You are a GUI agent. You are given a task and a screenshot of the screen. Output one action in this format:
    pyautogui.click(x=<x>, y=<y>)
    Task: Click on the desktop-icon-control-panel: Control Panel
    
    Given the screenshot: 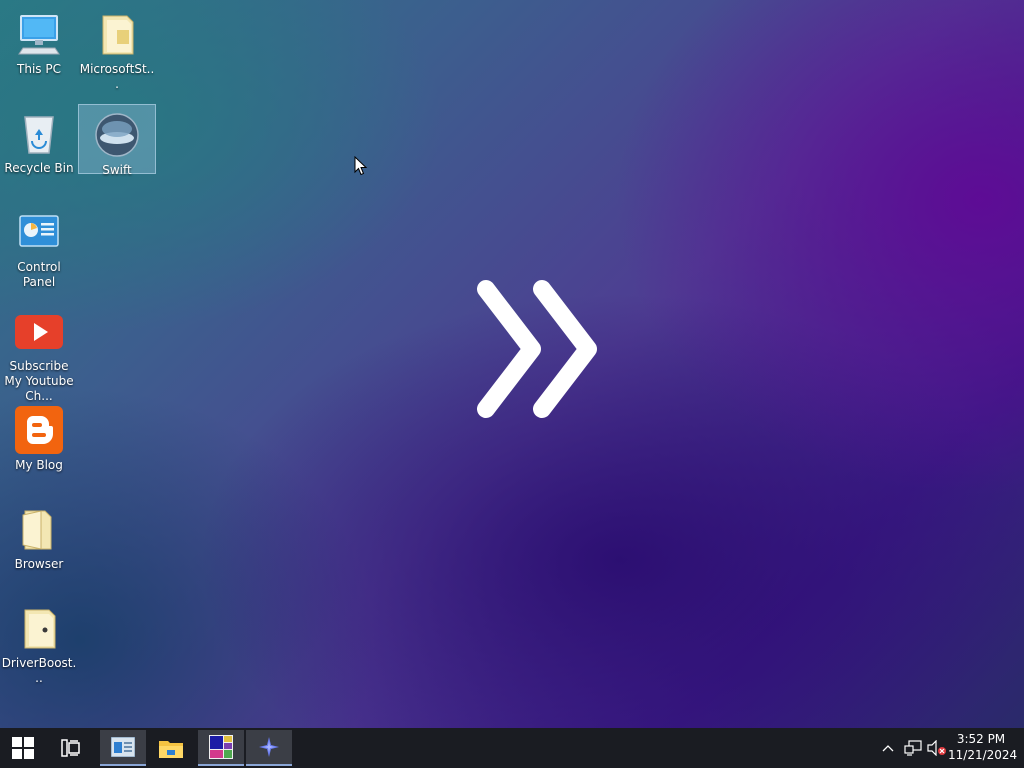 What is the action you would take?
    pyautogui.click(x=39, y=245)
    